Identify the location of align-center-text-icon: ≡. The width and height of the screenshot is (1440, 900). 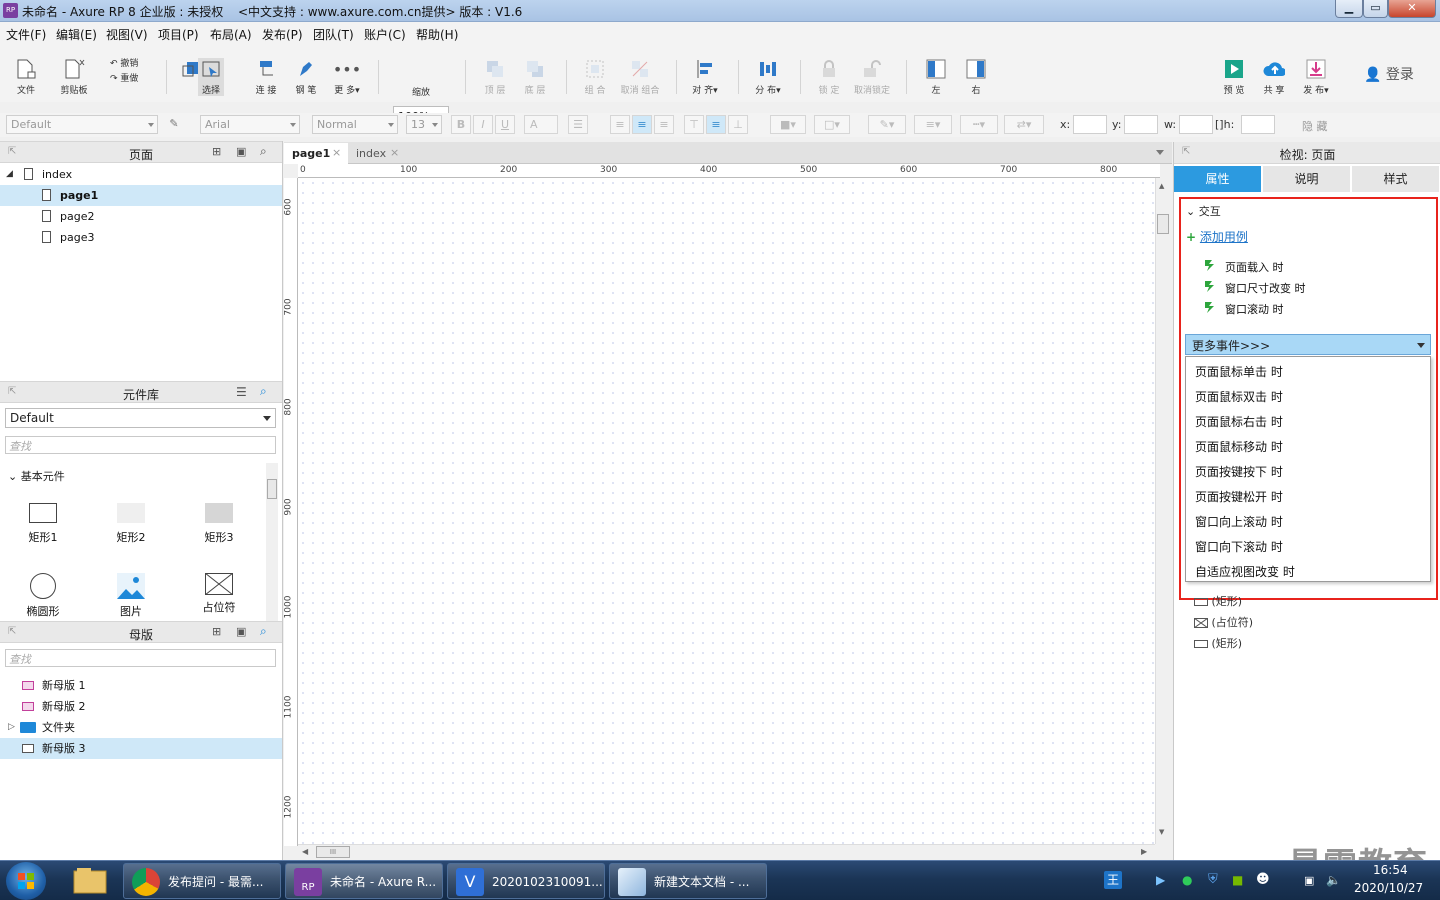
(642, 124).